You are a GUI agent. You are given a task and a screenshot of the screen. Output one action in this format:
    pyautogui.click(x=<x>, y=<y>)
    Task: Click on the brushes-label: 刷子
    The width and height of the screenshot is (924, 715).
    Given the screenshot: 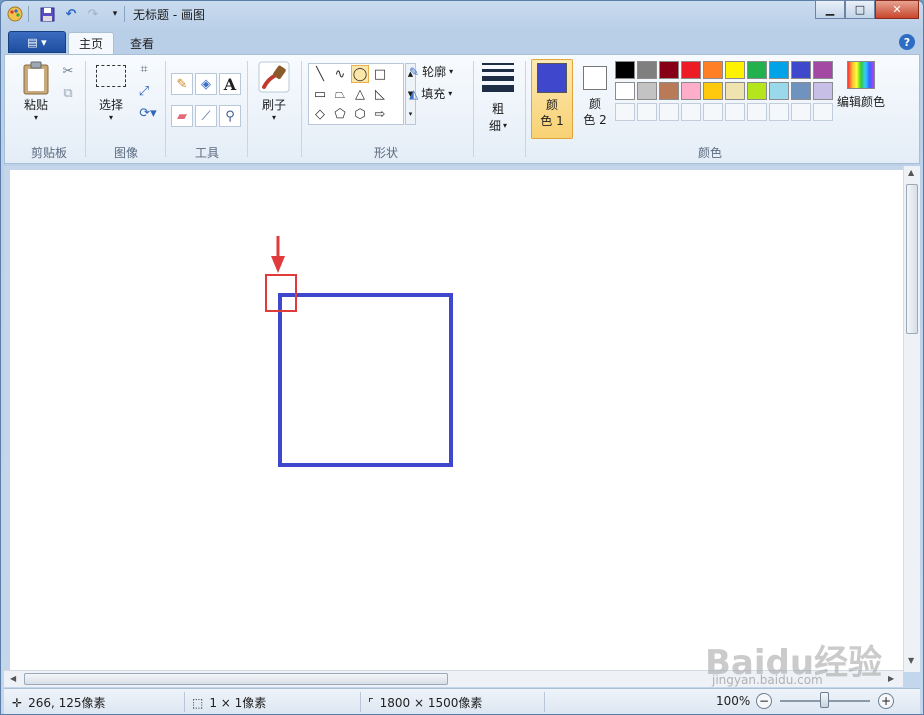 What is the action you would take?
    pyautogui.click(x=273, y=105)
    